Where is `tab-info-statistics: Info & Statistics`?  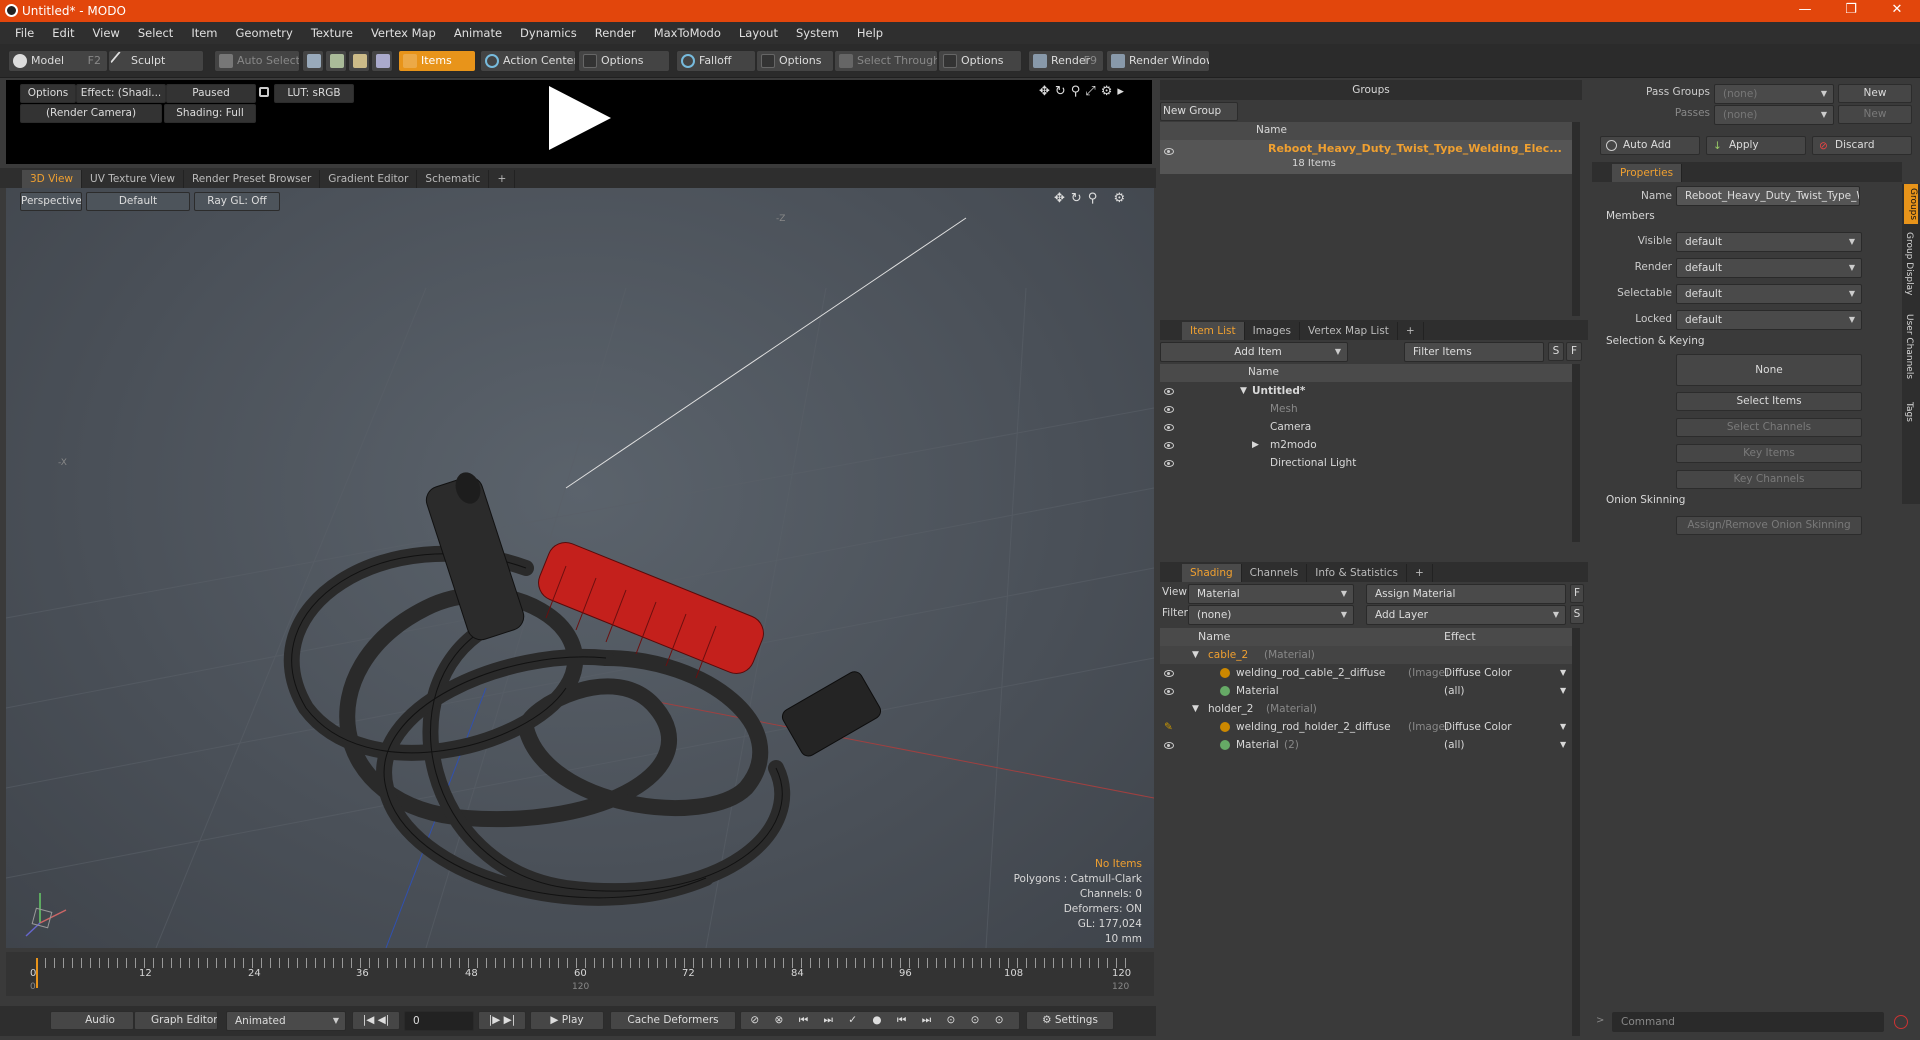
tab-info-statistics: Info & Statistics is located at coordinates (1357, 573).